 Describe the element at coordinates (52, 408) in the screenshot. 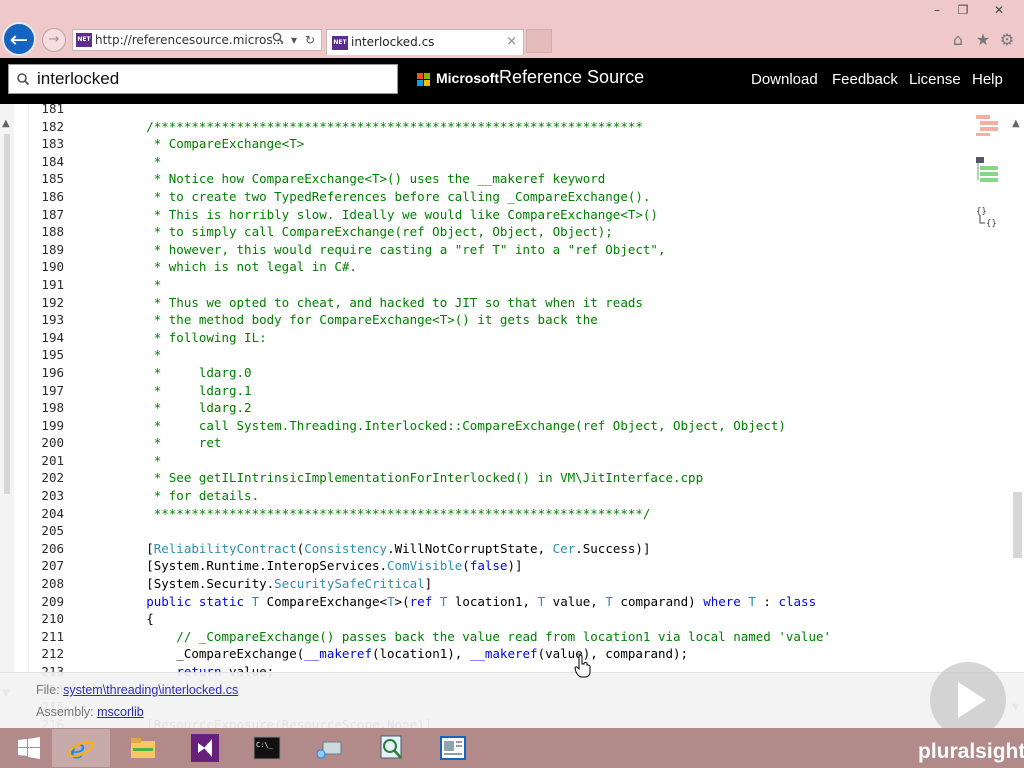

I see `line-number: 198` at that location.